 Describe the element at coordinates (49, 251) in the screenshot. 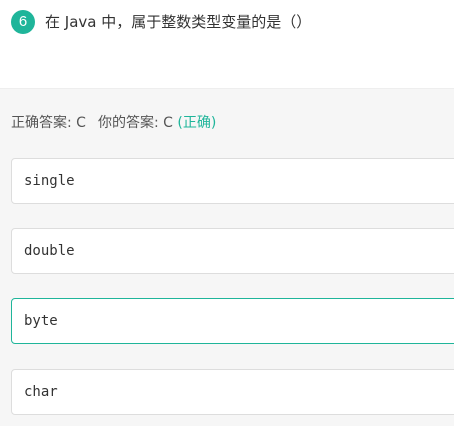

I see `option-b-label: double` at that location.